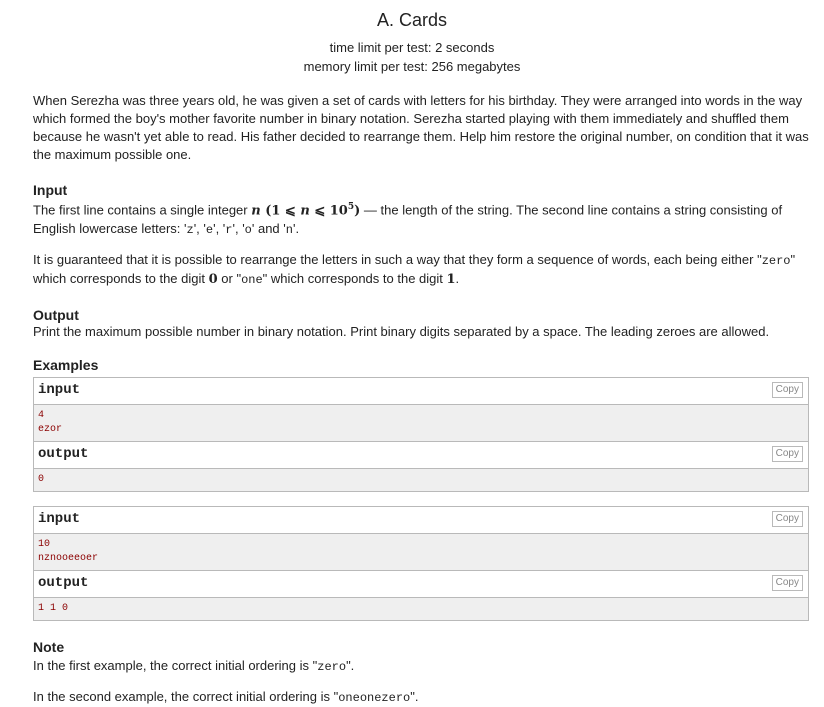 This screenshot has width=824, height=707. What do you see at coordinates (412, 47) in the screenshot?
I see `time-limit: time limit per test: 2 seconds` at bounding box center [412, 47].